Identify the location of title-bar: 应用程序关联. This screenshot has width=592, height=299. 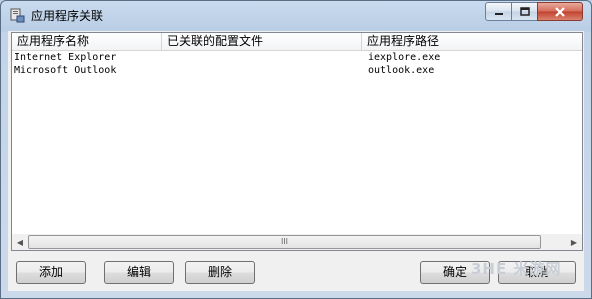
(296, 16).